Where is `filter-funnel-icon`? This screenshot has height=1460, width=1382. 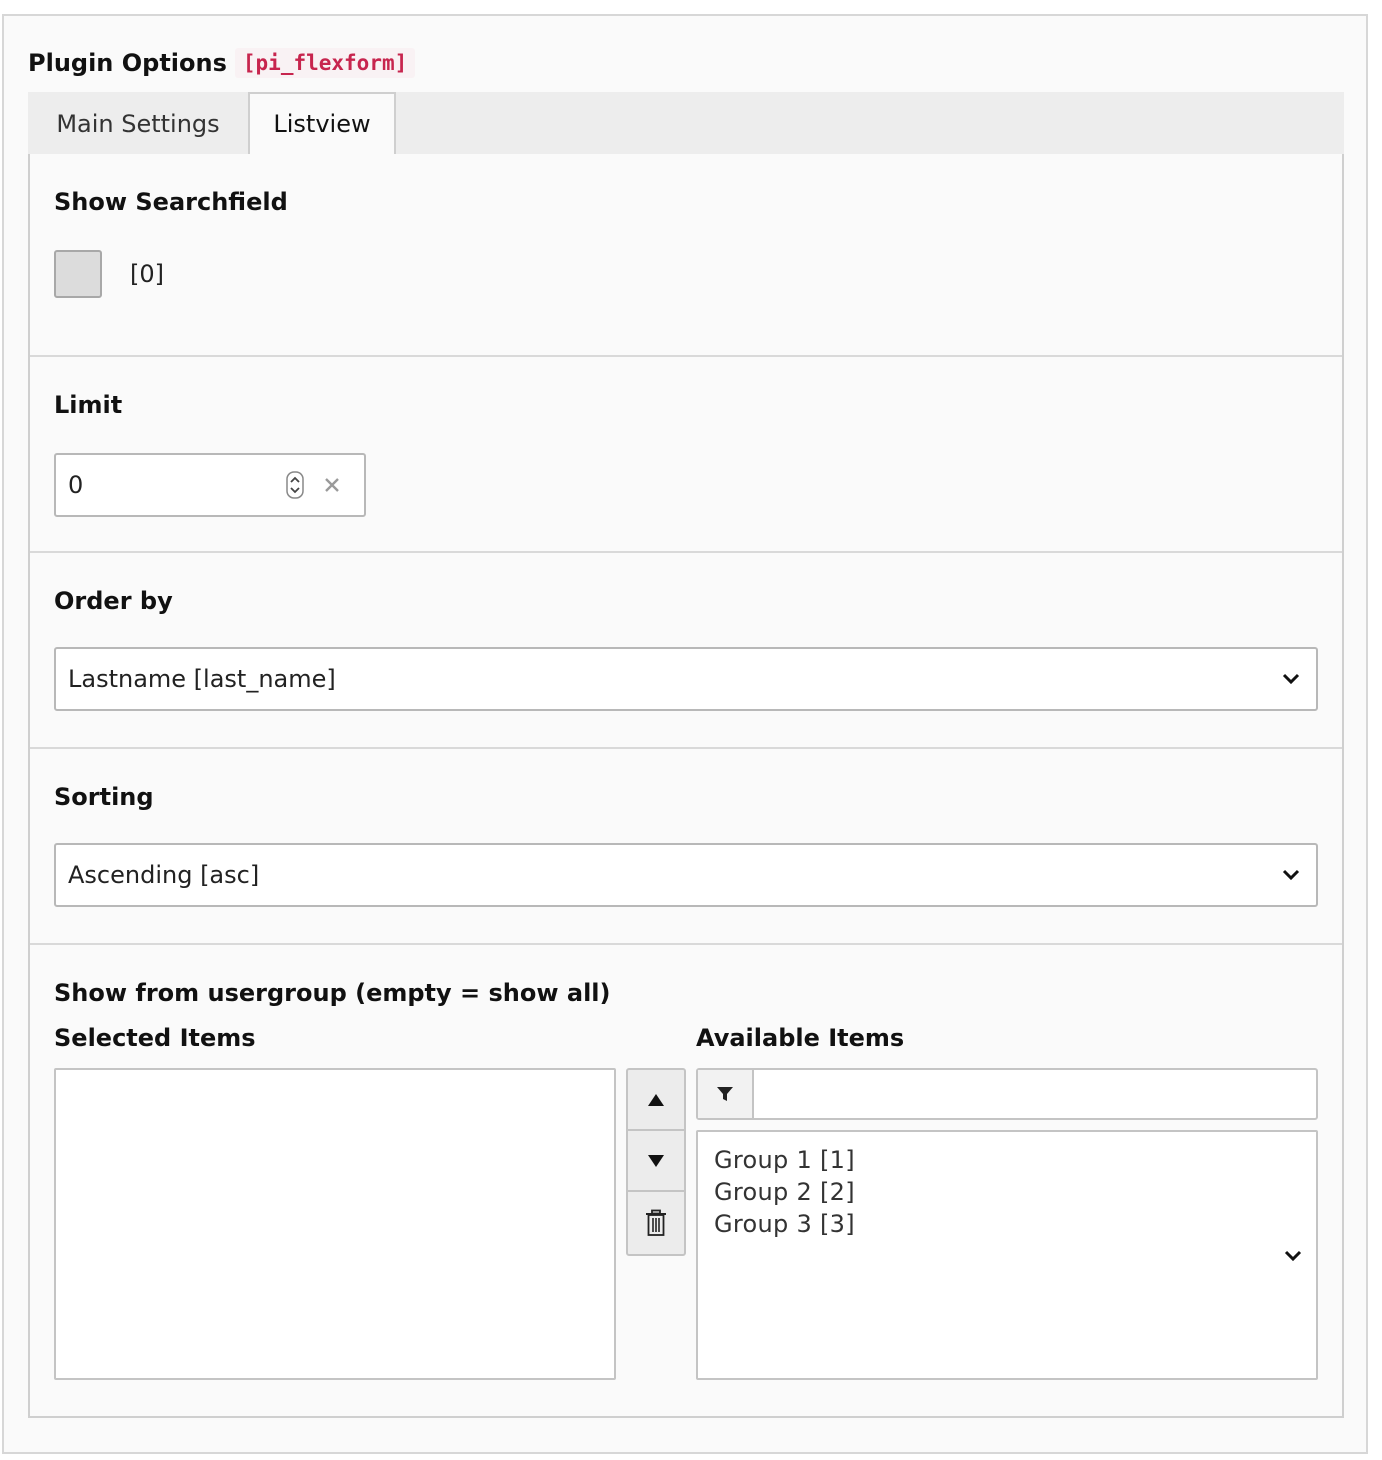
filter-funnel-icon is located at coordinates (725, 1094).